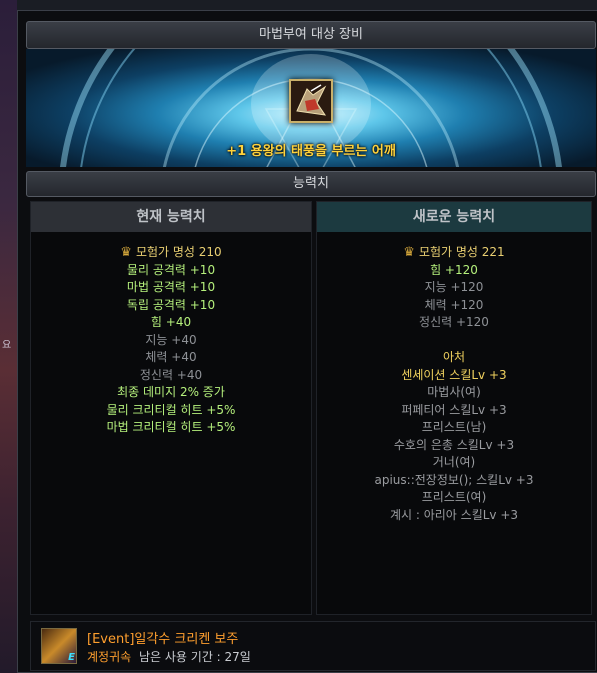 The image size is (597, 673). What do you see at coordinates (171, 357) in the screenshot?
I see `stat-line: 체력 +40` at bounding box center [171, 357].